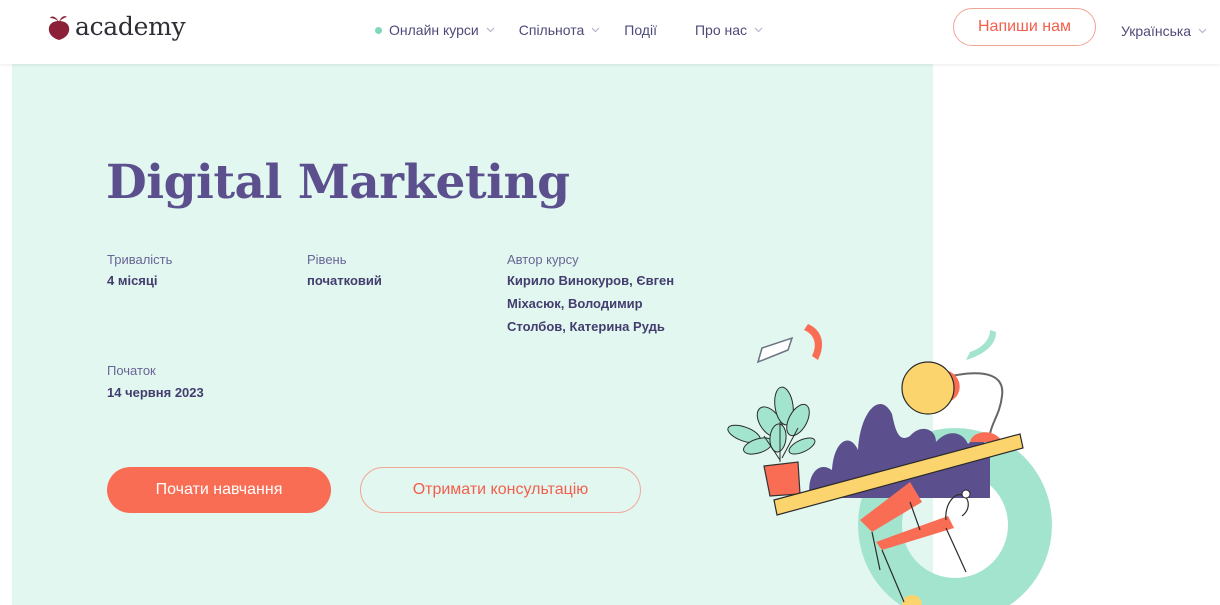  I want to click on language-selector: Українська, so click(1164, 31).